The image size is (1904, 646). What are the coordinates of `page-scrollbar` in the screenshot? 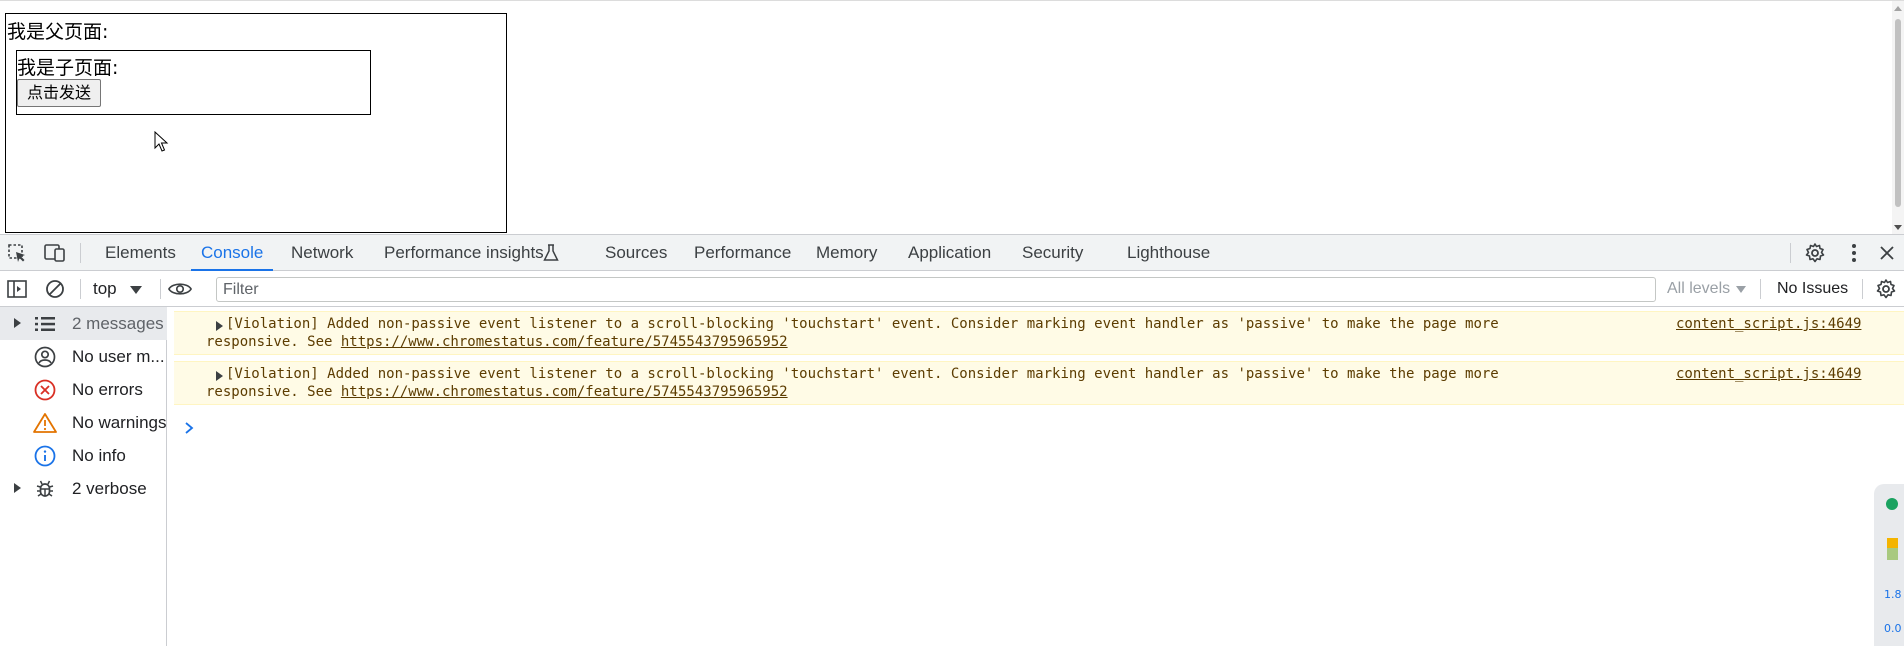 It's located at (1898, 118).